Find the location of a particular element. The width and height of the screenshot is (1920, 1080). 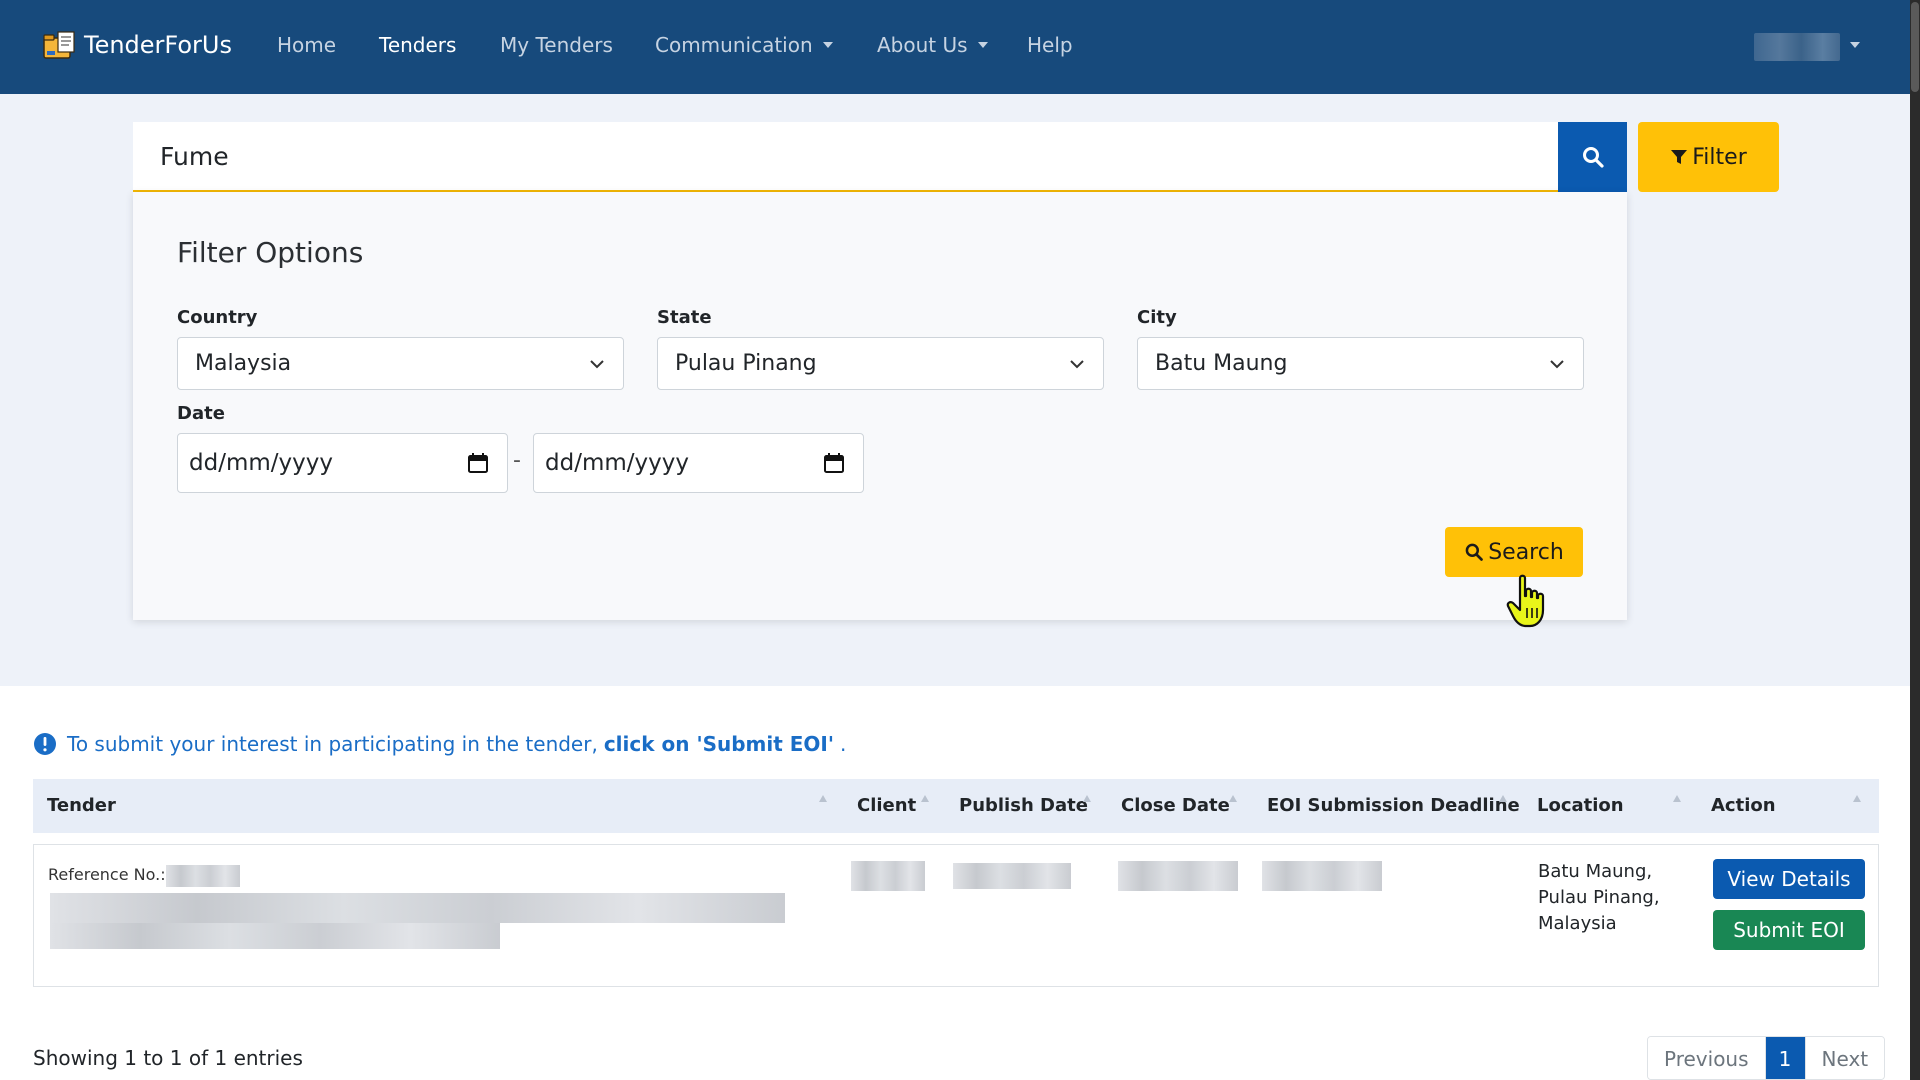

scrollbar-thumb is located at coordinates (1915, 47).